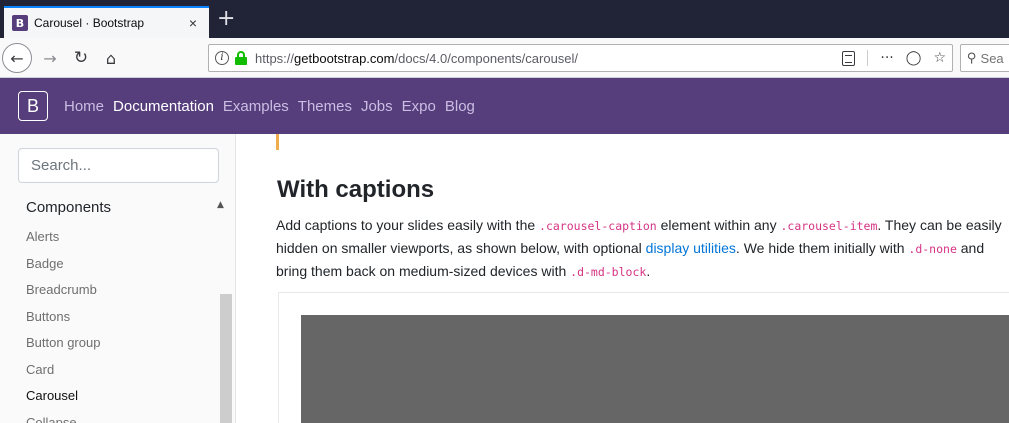  Describe the element at coordinates (81, 58) in the screenshot. I see `reload-icon: ↻` at that location.